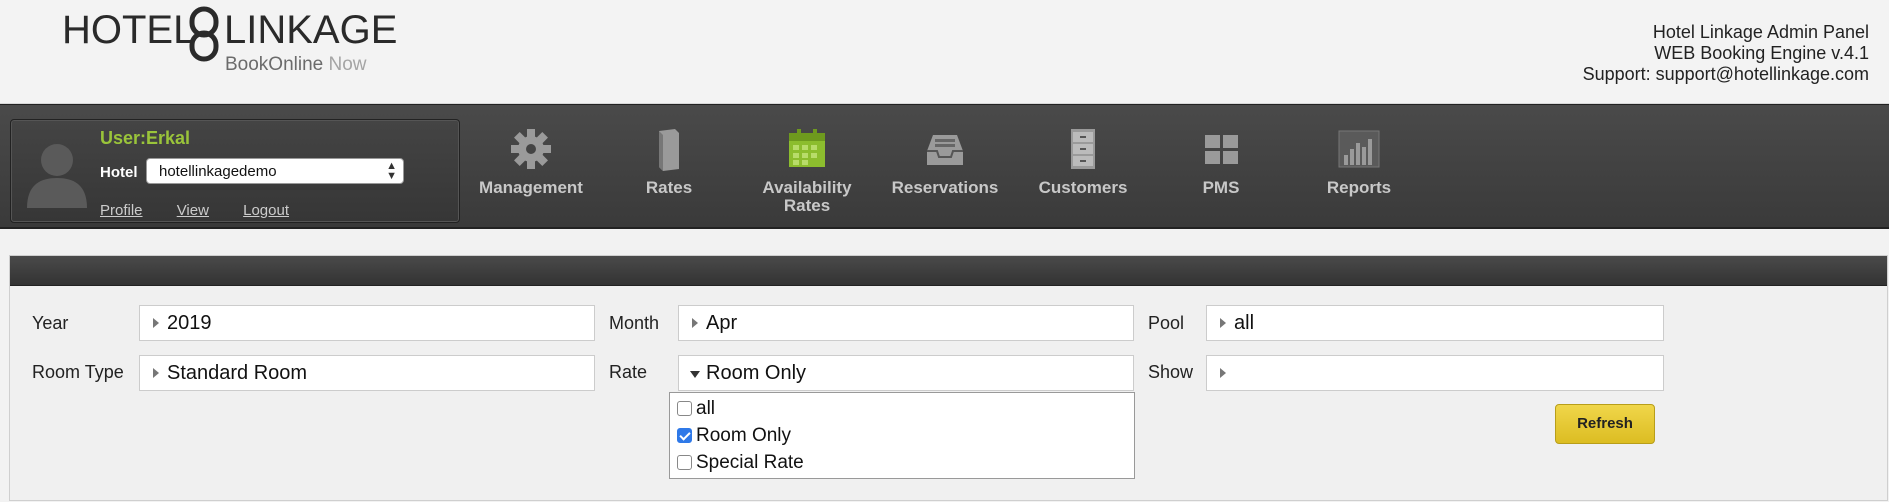 The height and width of the screenshot is (502, 1889). Describe the element at coordinates (1435, 323) in the screenshot. I see `pool-select: all` at that location.